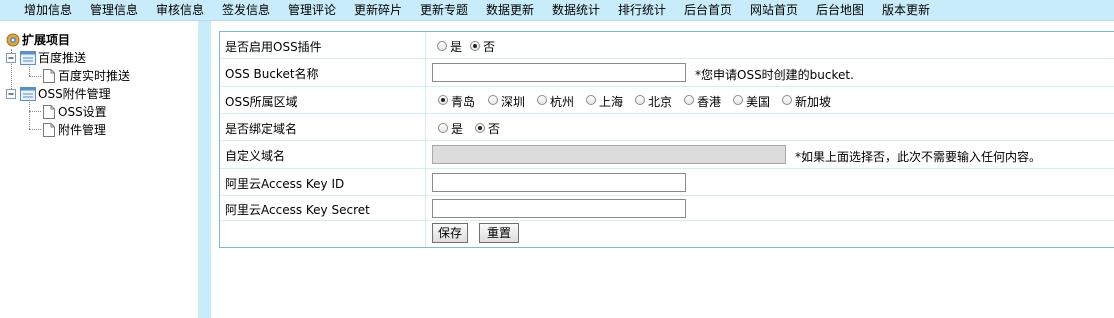  Describe the element at coordinates (542, 100) in the screenshot. I see `region-hangzhou-radio` at that location.